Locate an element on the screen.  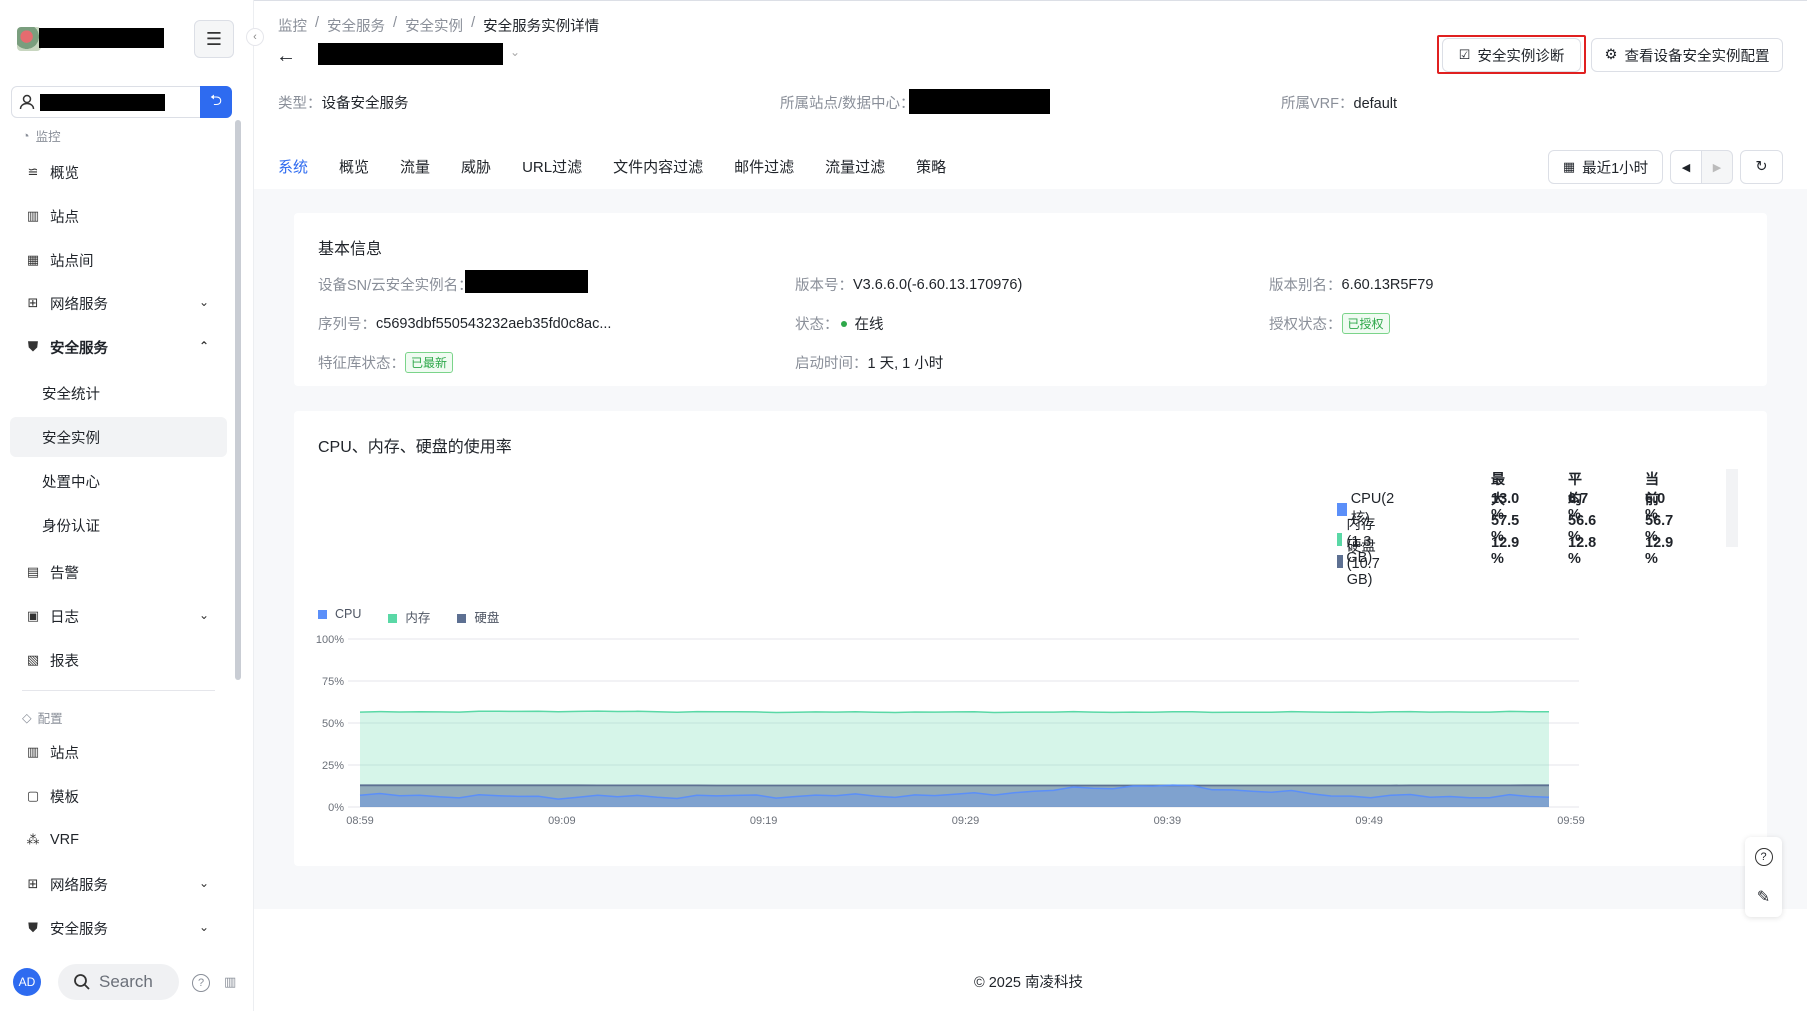
overview-icon: ≌ is located at coordinates (33, 171).